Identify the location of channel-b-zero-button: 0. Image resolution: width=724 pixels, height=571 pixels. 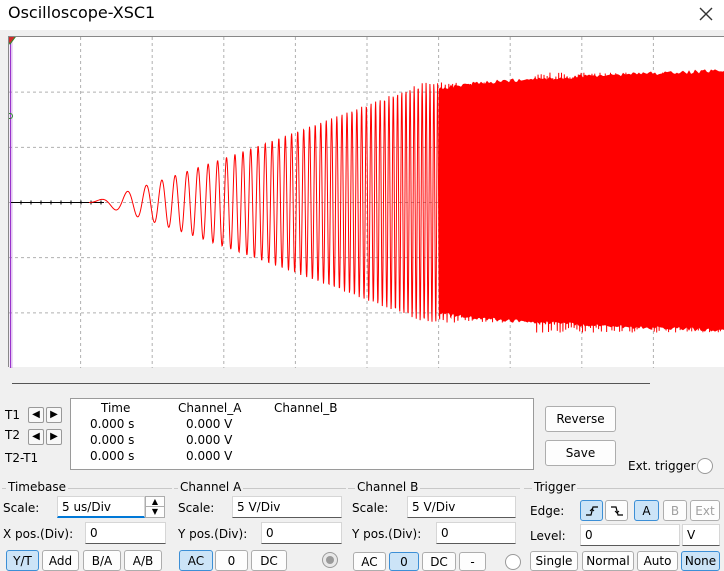
(404, 561).